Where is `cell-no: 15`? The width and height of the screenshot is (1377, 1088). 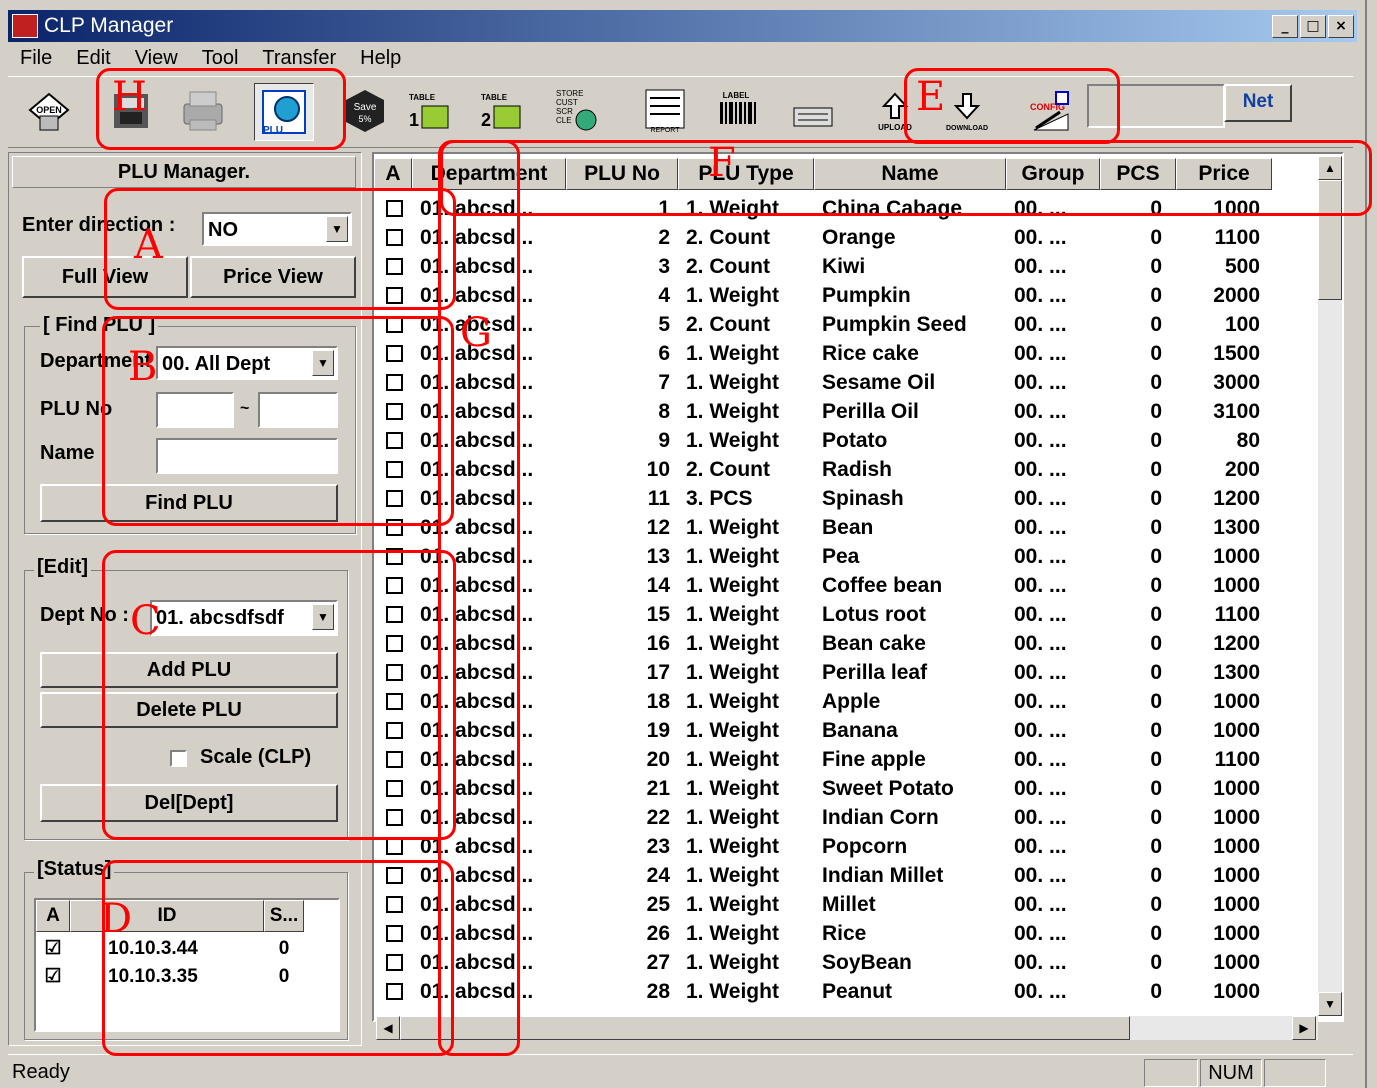 cell-no: 15 is located at coordinates (658, 614).